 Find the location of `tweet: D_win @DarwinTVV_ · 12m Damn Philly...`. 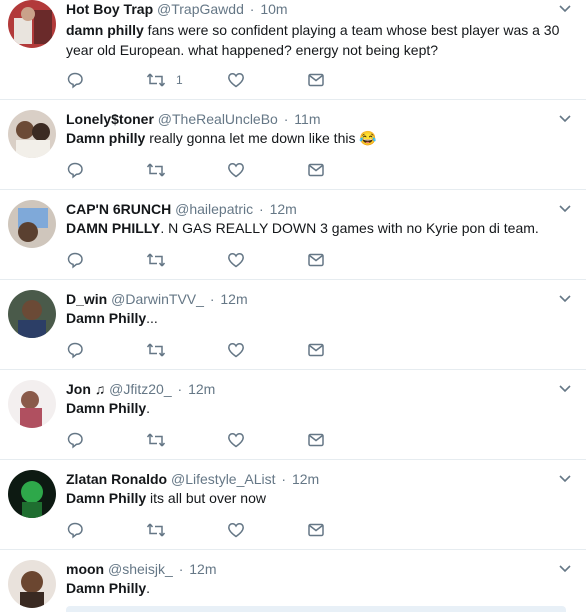

tweet: D_win @DarwinTVV_ · 12m Damn Philly... is located at coordinates (293, 325).